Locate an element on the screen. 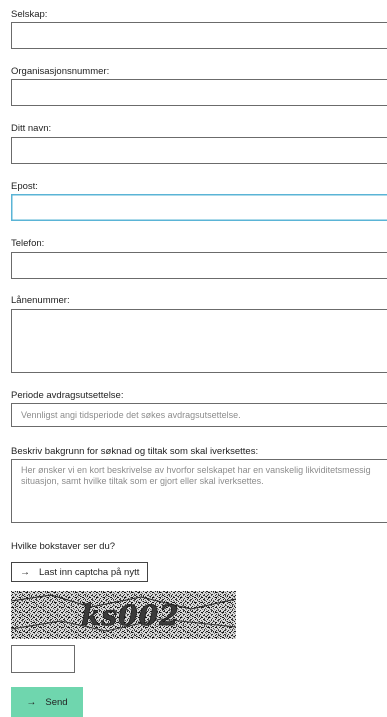  phone-input is located at coordinates (199, 265).